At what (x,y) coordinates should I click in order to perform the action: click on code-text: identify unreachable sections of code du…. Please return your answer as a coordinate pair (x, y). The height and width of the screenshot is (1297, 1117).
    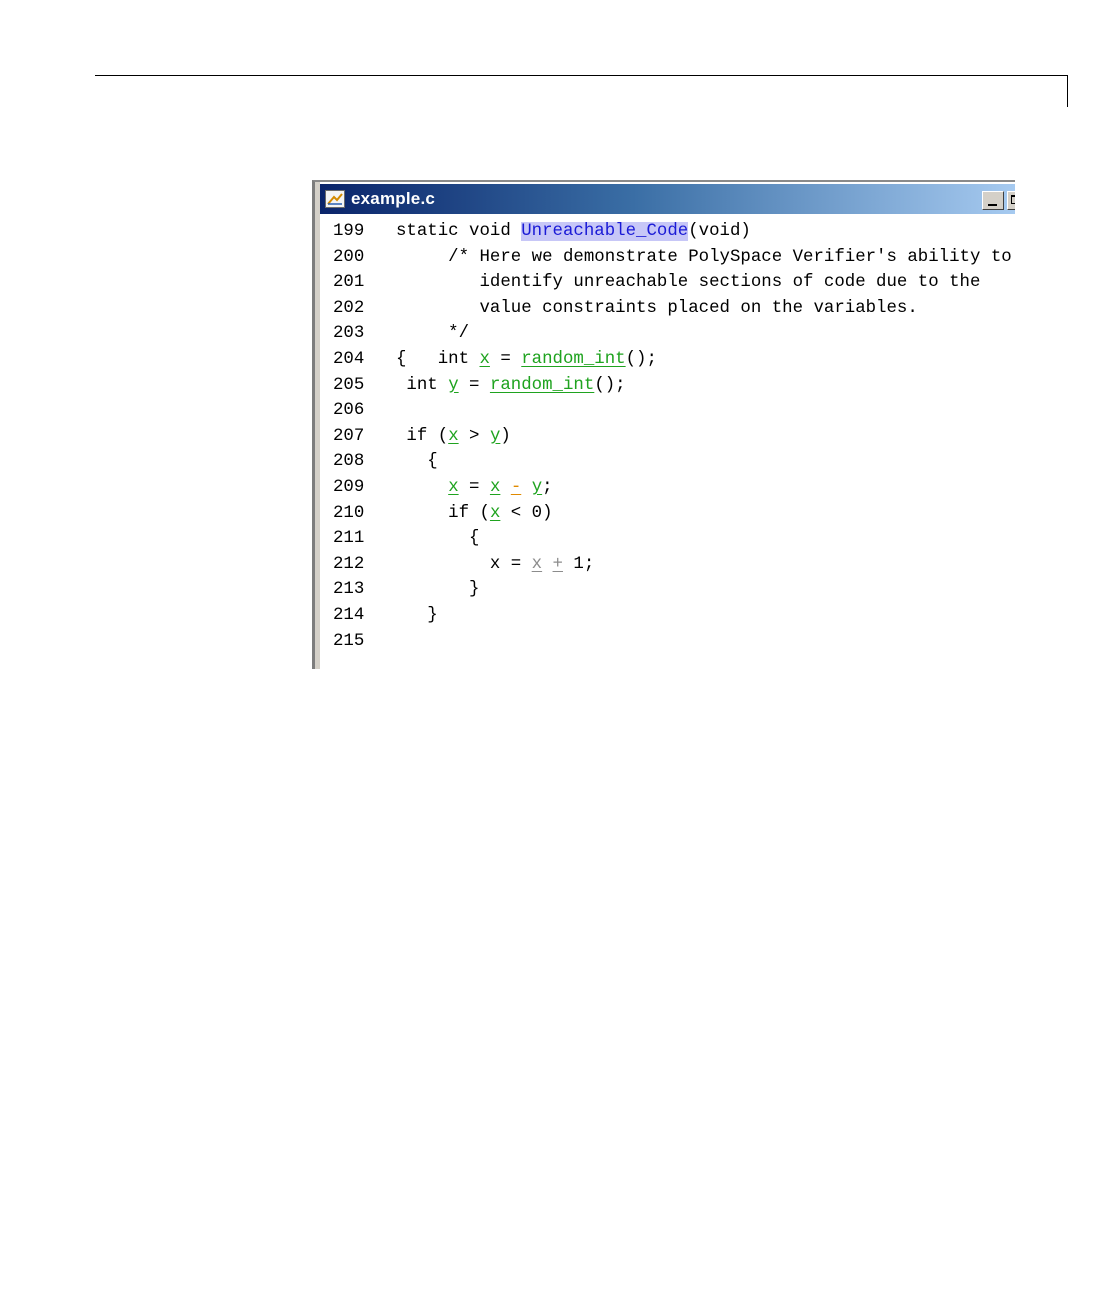
    Looking at the image, I should click on (688, 282).